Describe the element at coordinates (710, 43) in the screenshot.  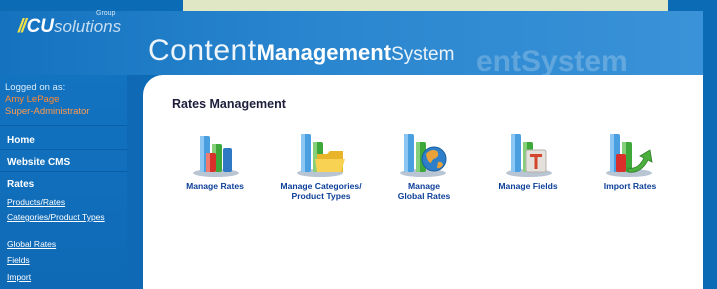
I see `header-edge` at that location.